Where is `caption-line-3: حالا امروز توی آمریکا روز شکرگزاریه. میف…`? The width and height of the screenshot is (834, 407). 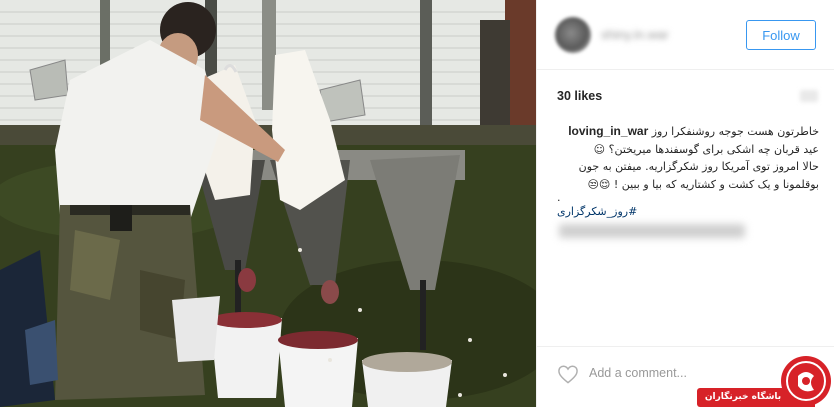 caption-line-3: حالا امروز توی آمریکا روز شکرگزاریه. میف… is located at coordinates (698, 166).